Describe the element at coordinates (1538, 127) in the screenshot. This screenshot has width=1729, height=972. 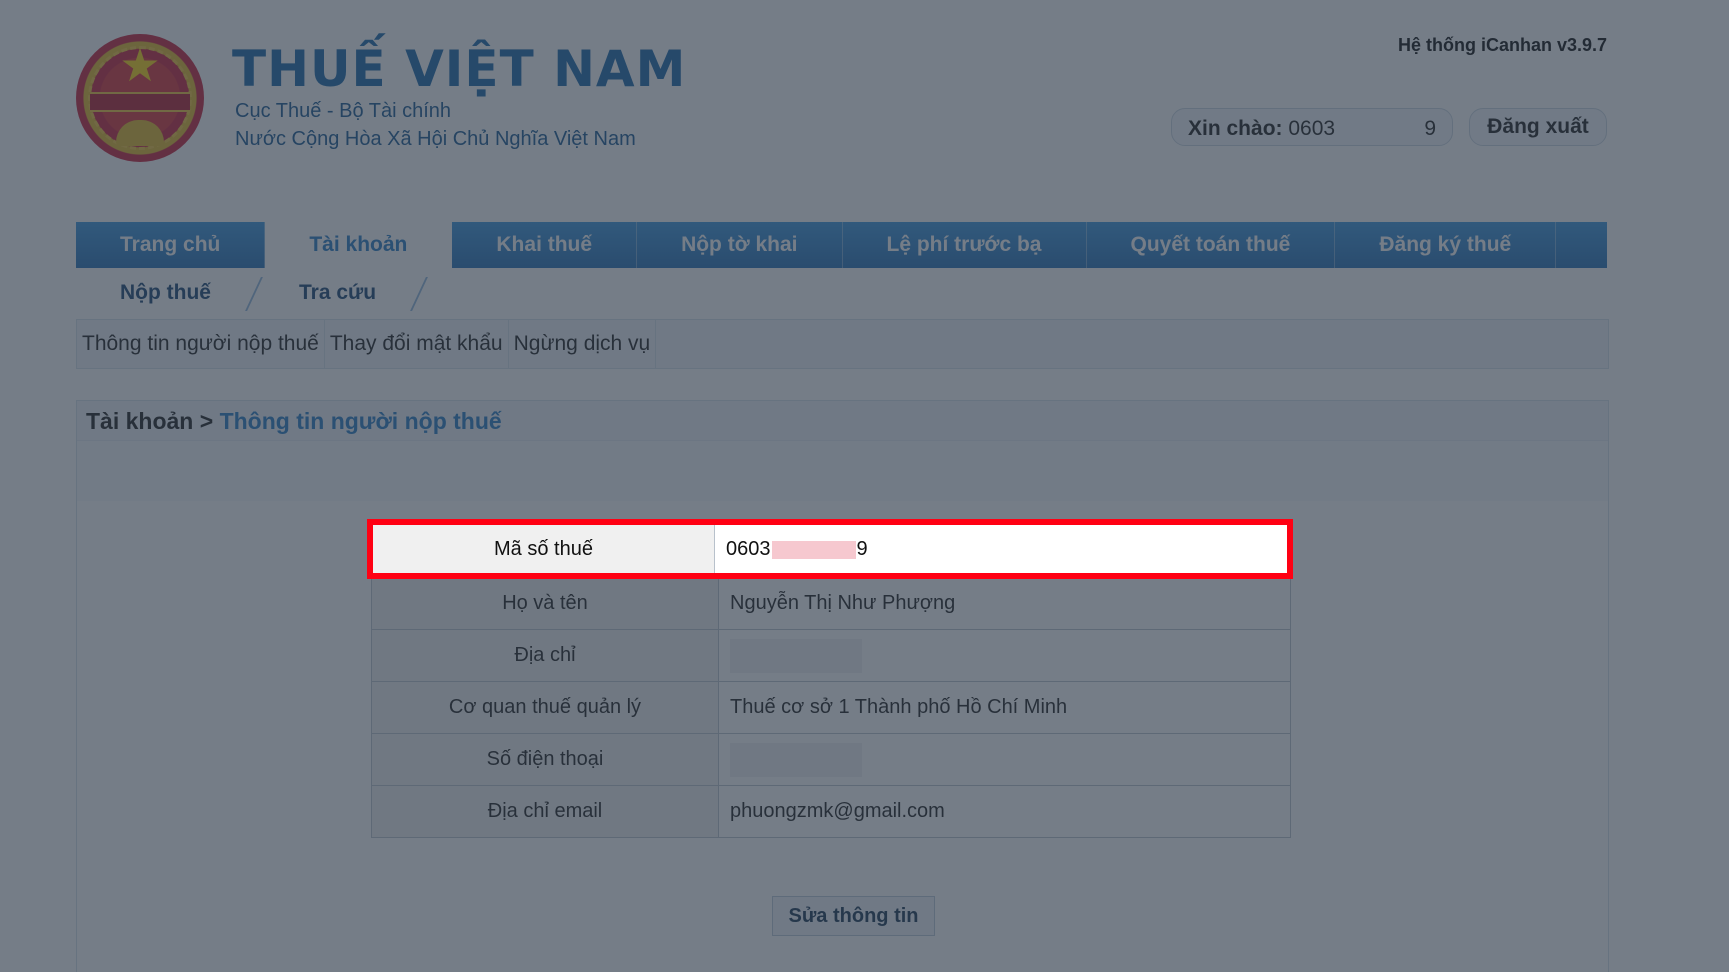
I see `logout-button: Đăng xuất` at that location.